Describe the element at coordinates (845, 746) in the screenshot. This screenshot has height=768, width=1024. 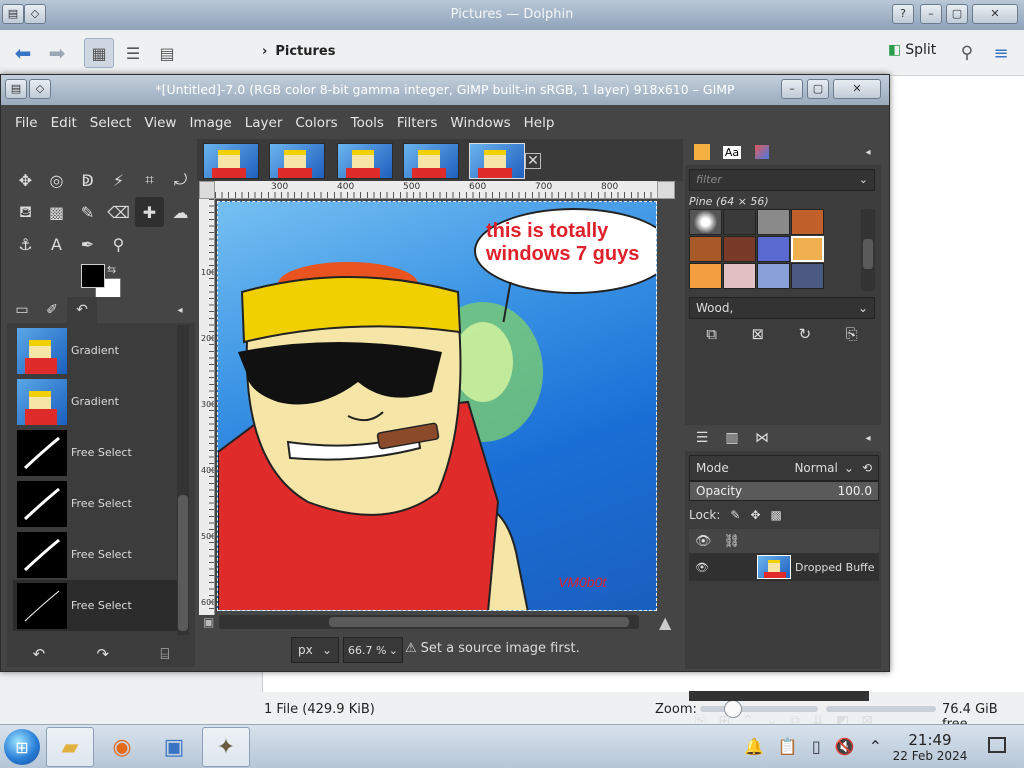
I see `volume-muted-icon: 🔇` at that location.